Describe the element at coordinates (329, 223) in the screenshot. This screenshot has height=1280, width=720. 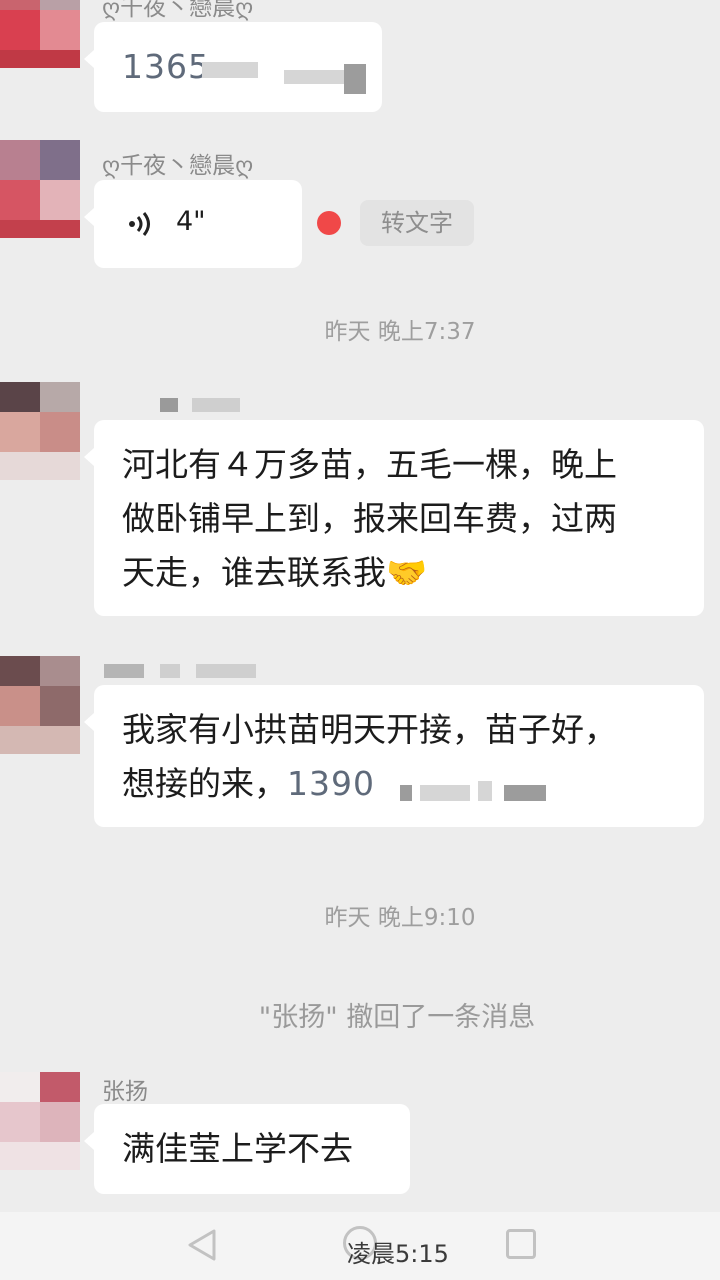
I see `unread-dot` at that location.